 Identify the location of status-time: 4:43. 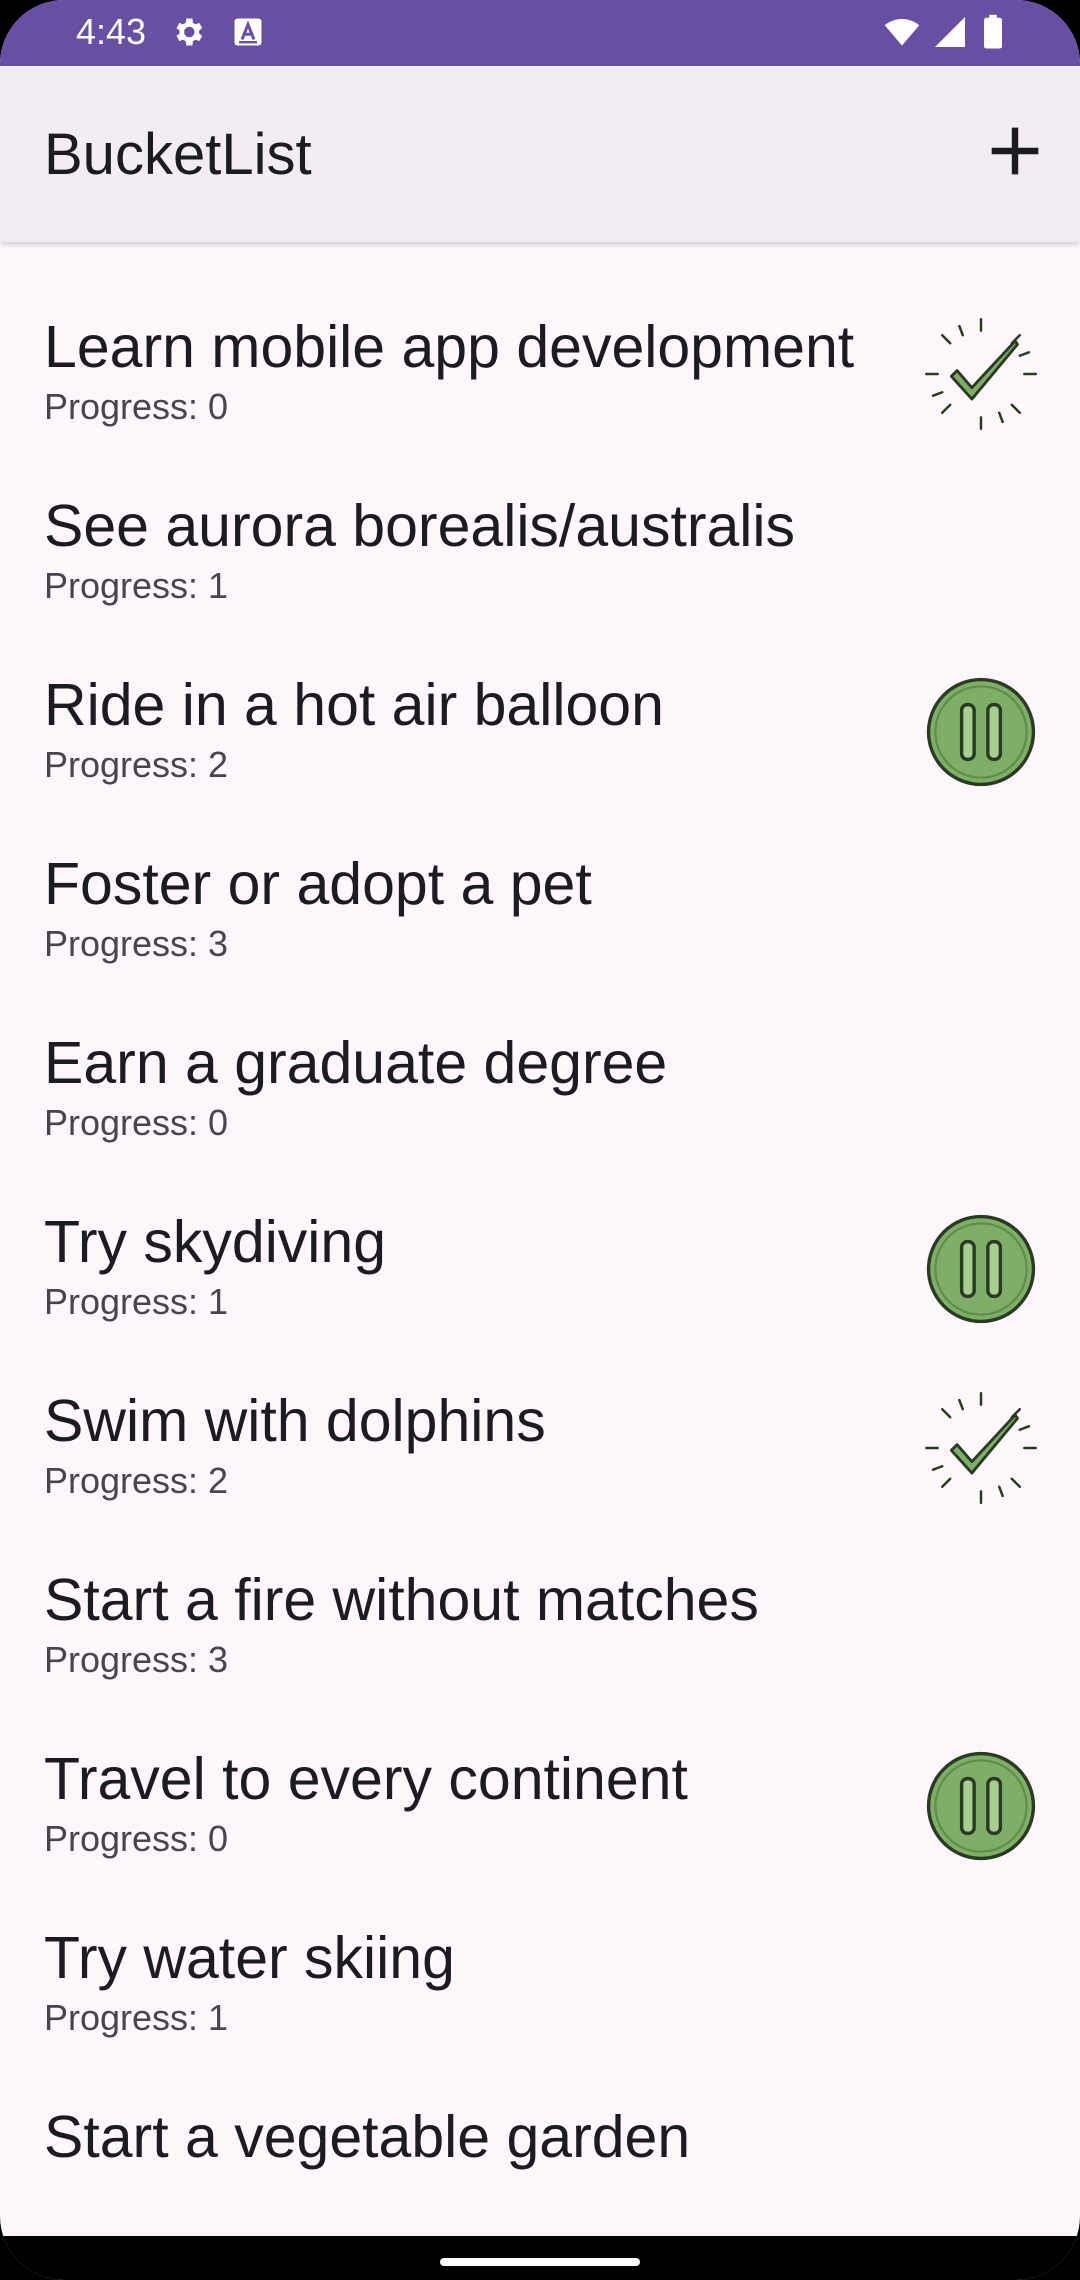
(111, 31).